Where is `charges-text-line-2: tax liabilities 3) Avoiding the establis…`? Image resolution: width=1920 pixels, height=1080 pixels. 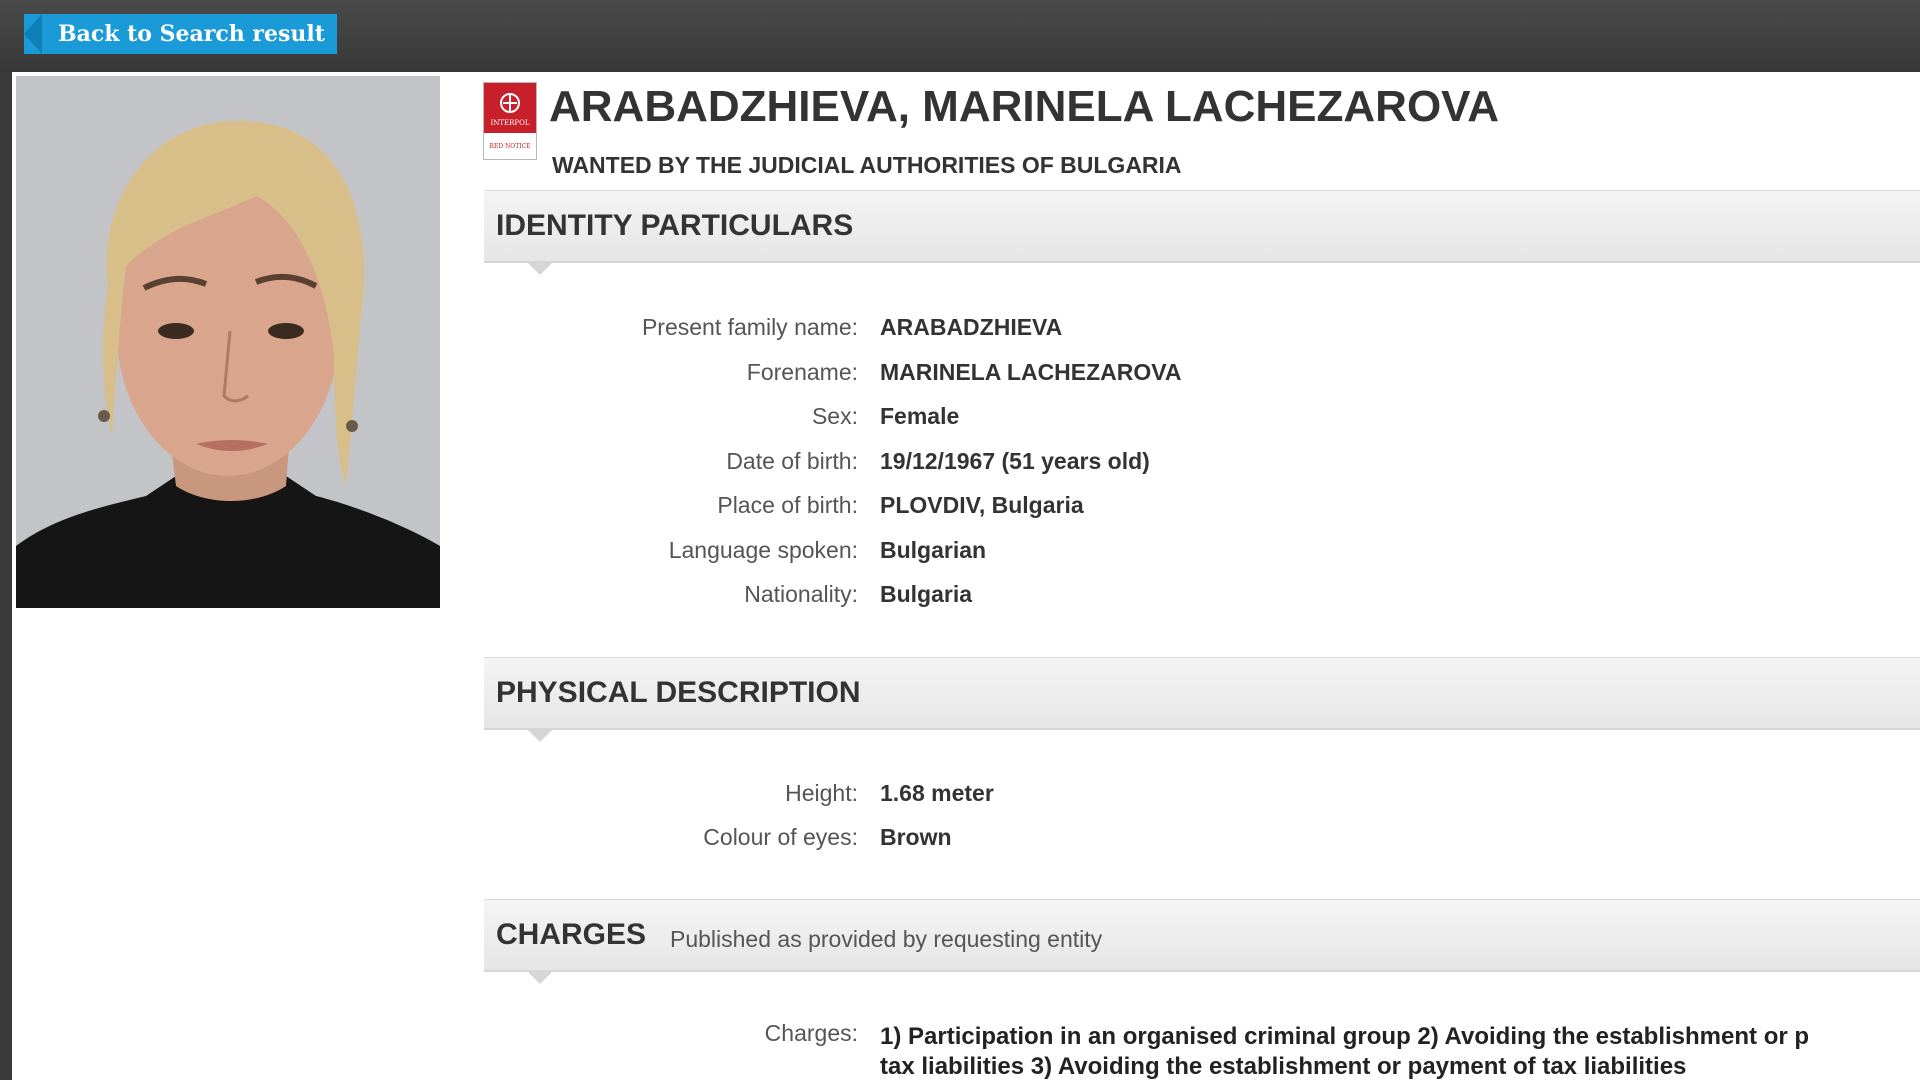
charges-text-line-2: tax liabilities 3) Avoiding the establis… is located at coordinates (1283, 1066).